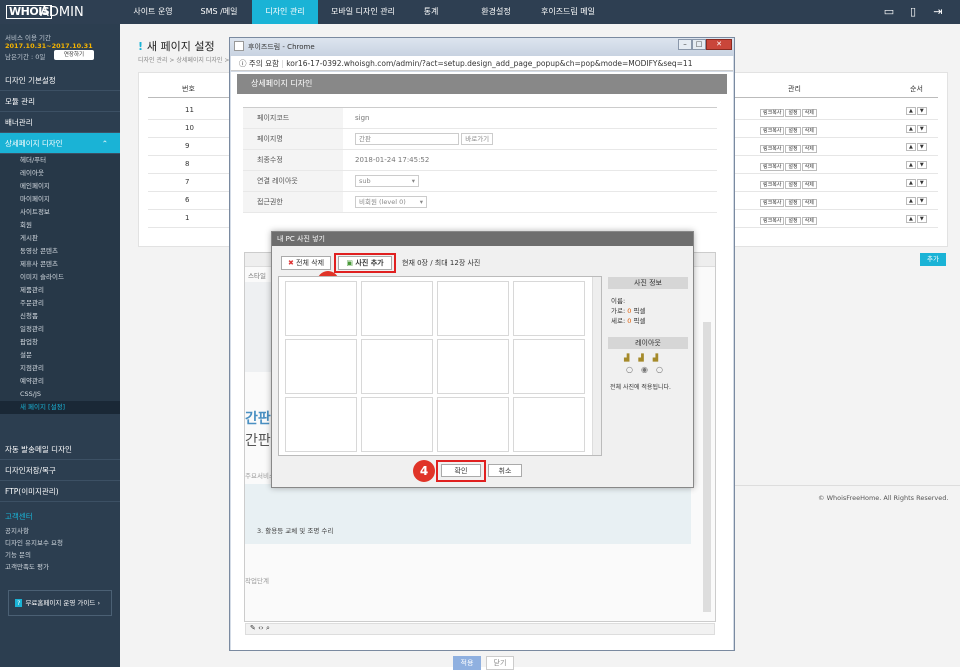 The height and width of the screenshot is (670, 960). Describe the element at coordinates (60, 173) in the screenshot. I see `sidebar-sub-item: 레이아웃` at that location.